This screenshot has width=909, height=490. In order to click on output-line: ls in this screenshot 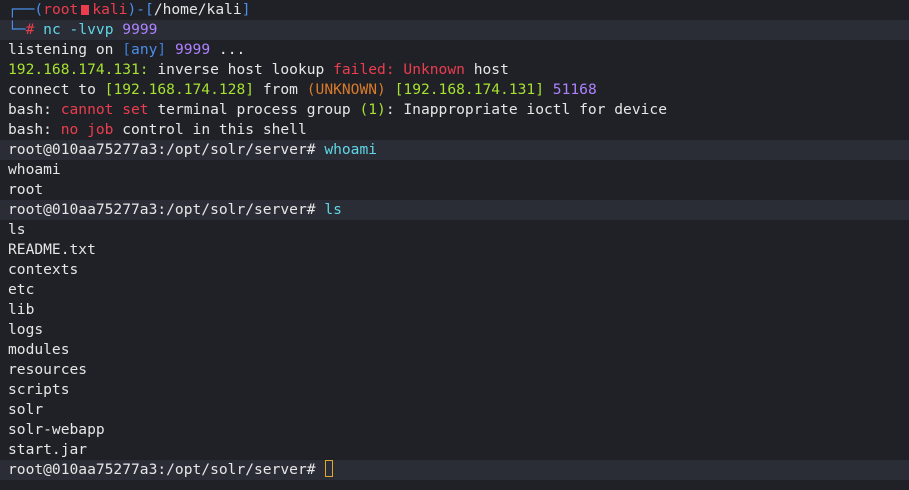, I will do `click(17, 229)`.